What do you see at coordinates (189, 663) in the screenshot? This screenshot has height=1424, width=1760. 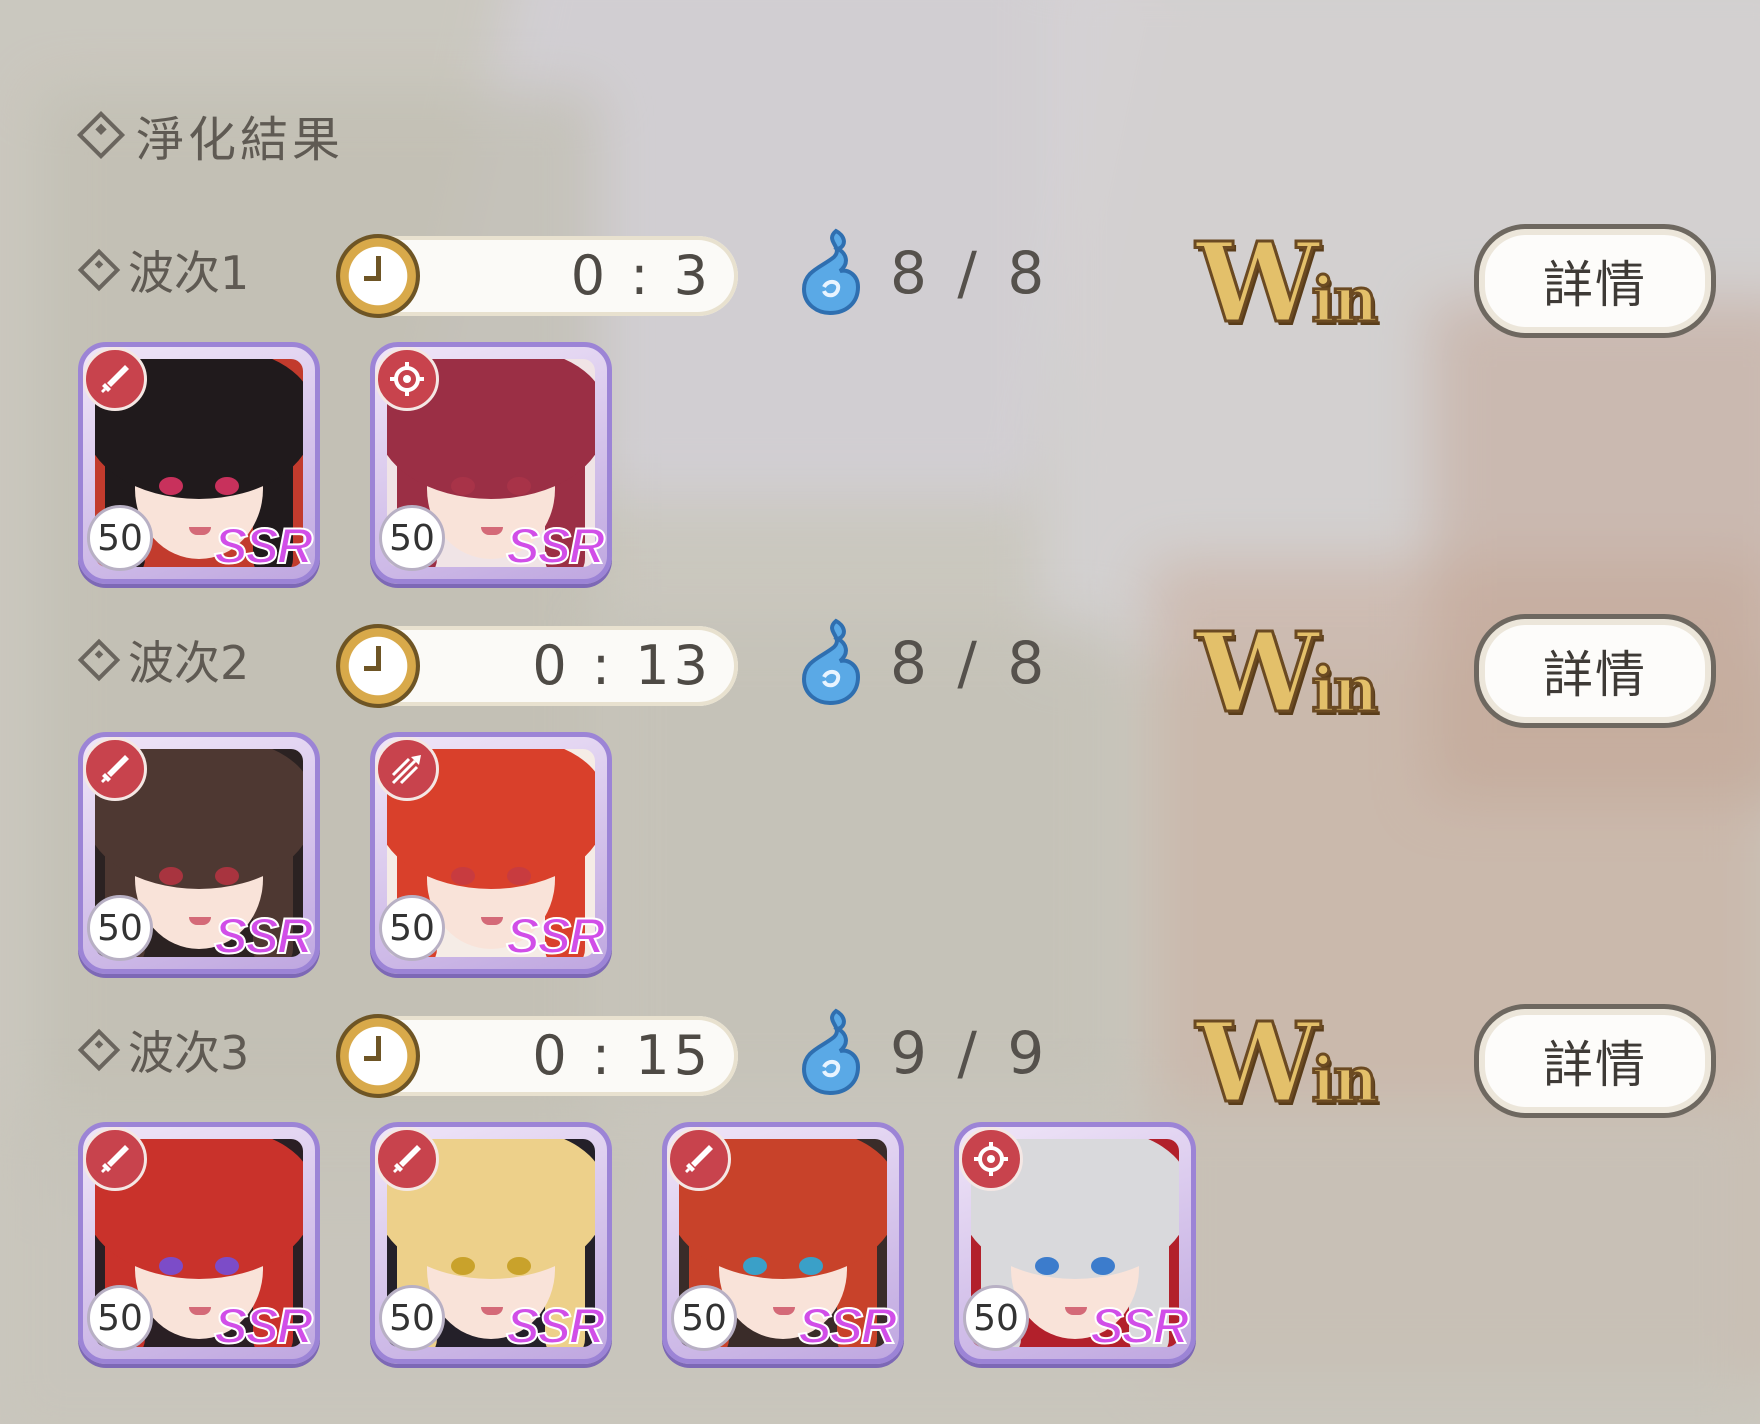 I see `wave-label-text: 波次2` at bounding box center [189, 663].